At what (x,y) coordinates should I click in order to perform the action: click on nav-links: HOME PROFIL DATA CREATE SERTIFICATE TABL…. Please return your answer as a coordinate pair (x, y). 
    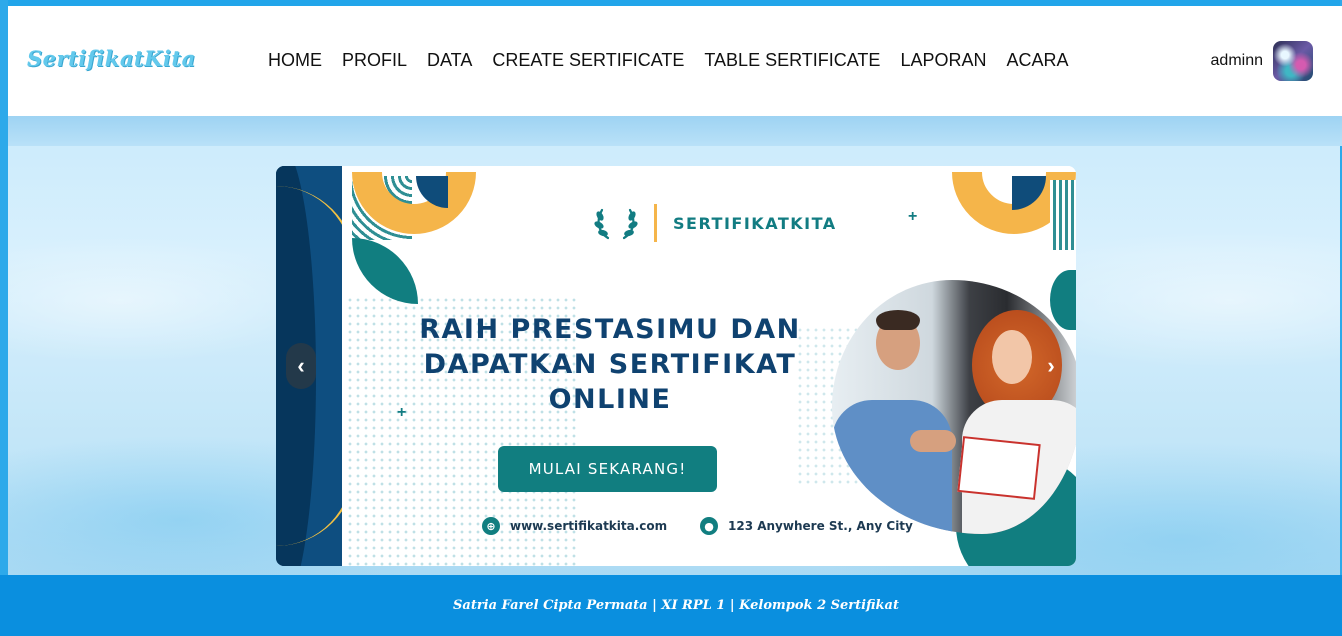
    Looking at the image, I should click on (678, 60).